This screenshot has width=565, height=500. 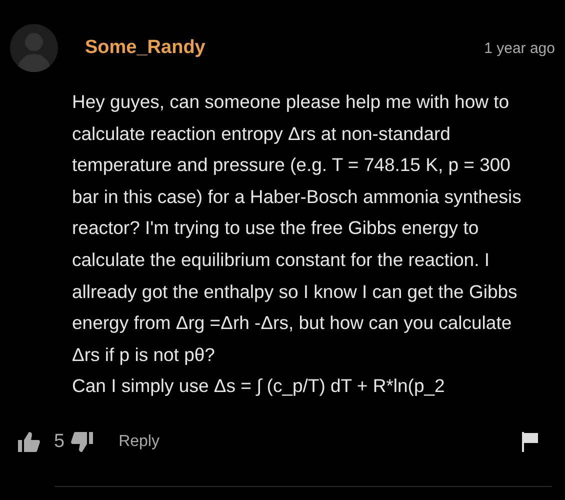 What do you see at coordinates (519, 48) in the screenshot?
I see `timestamp: 1 year ago` at bounding box center [519, 48].